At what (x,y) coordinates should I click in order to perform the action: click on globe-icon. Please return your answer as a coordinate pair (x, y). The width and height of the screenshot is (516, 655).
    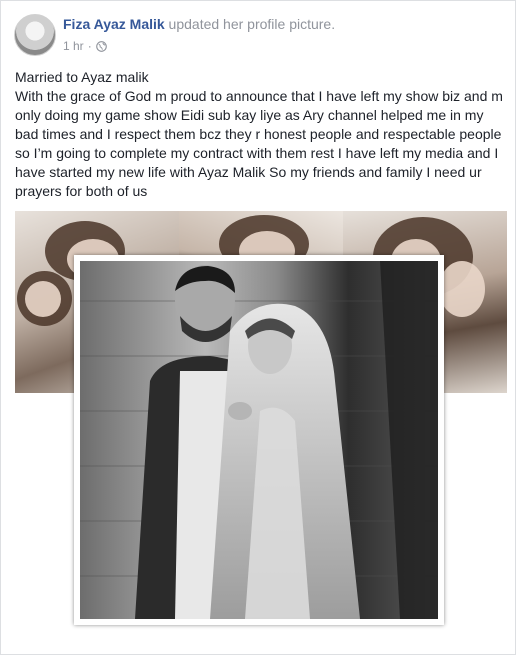
    Looking at the image, I should click on (101, 46).